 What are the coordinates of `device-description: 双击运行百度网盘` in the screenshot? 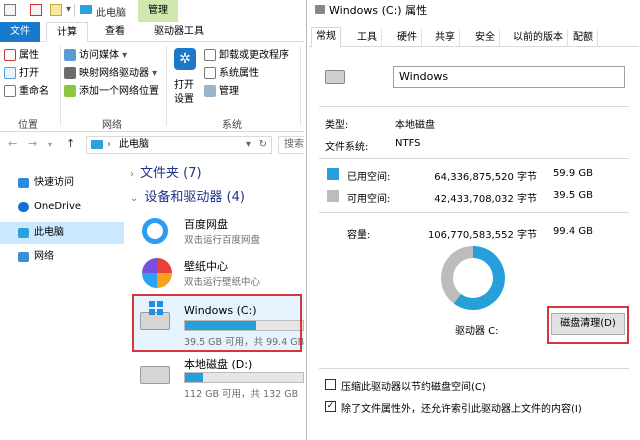 It's located at (222, 240).